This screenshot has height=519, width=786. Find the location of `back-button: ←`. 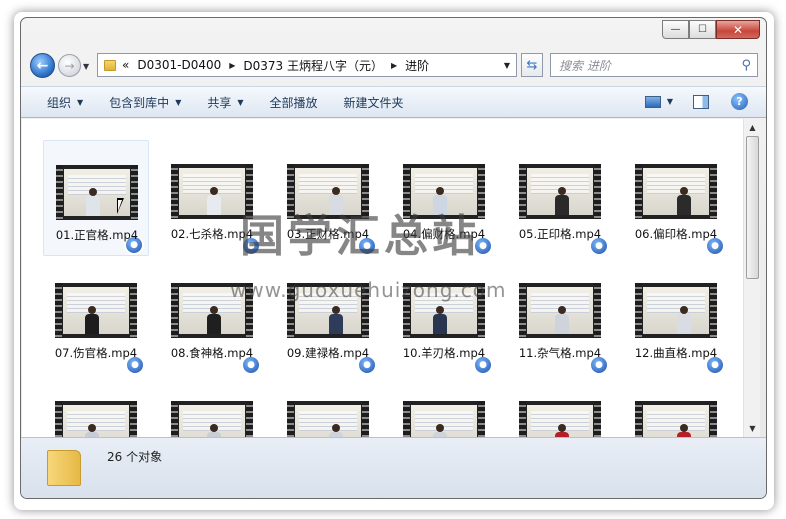

back-button: ← is located at coordinates (42, 65).